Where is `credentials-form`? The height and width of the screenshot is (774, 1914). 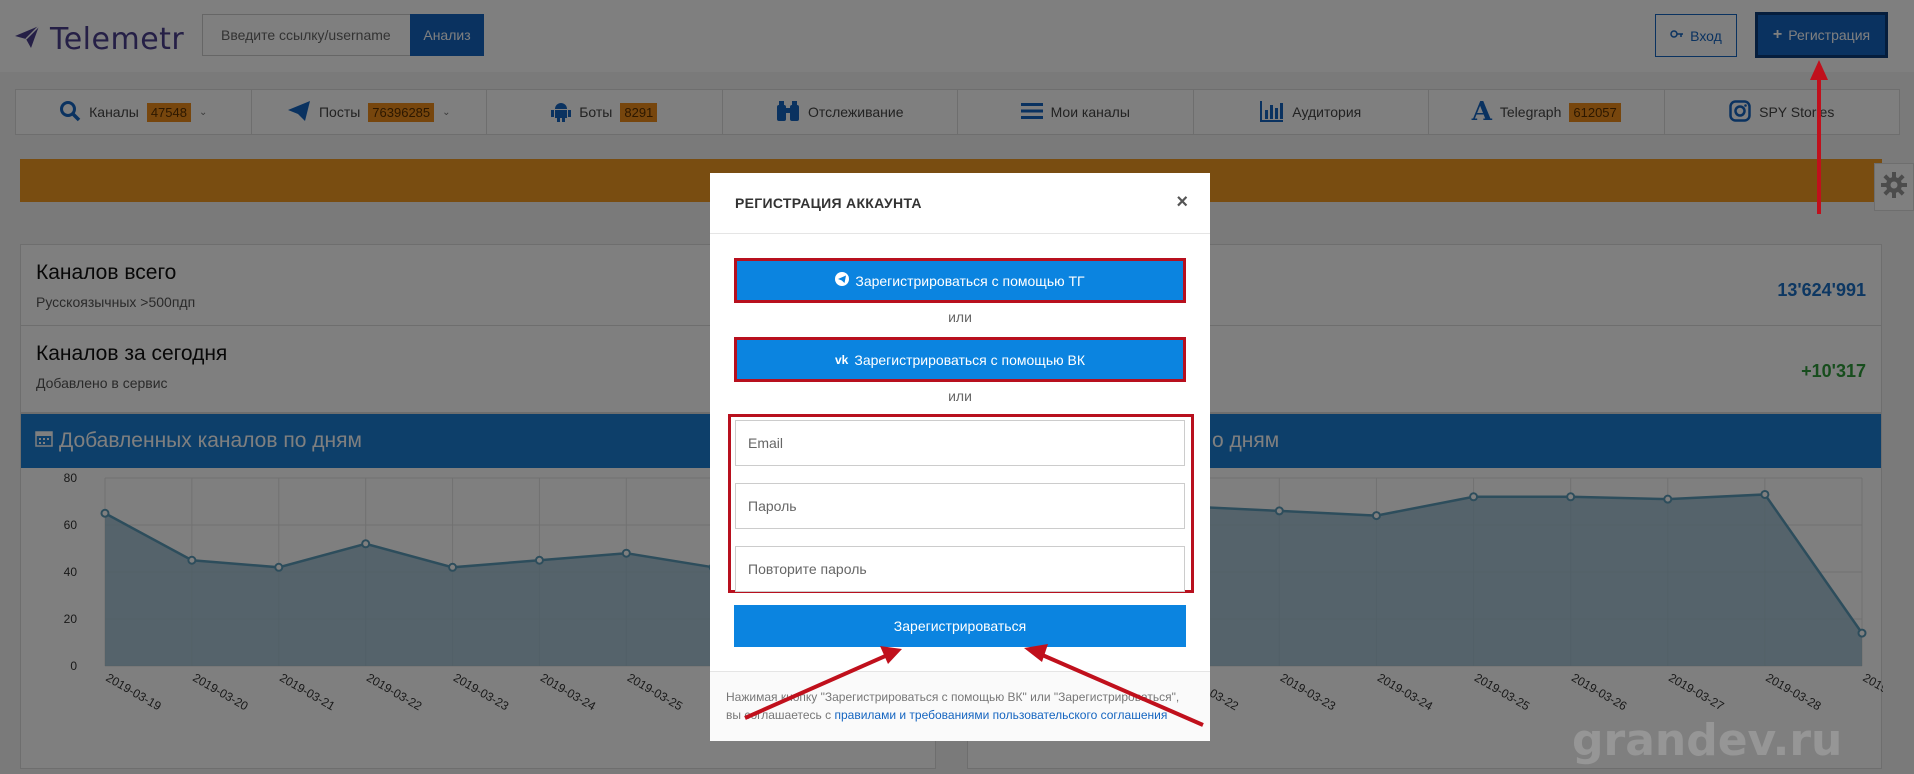
credentials-form is located at coordinates (961, 503).